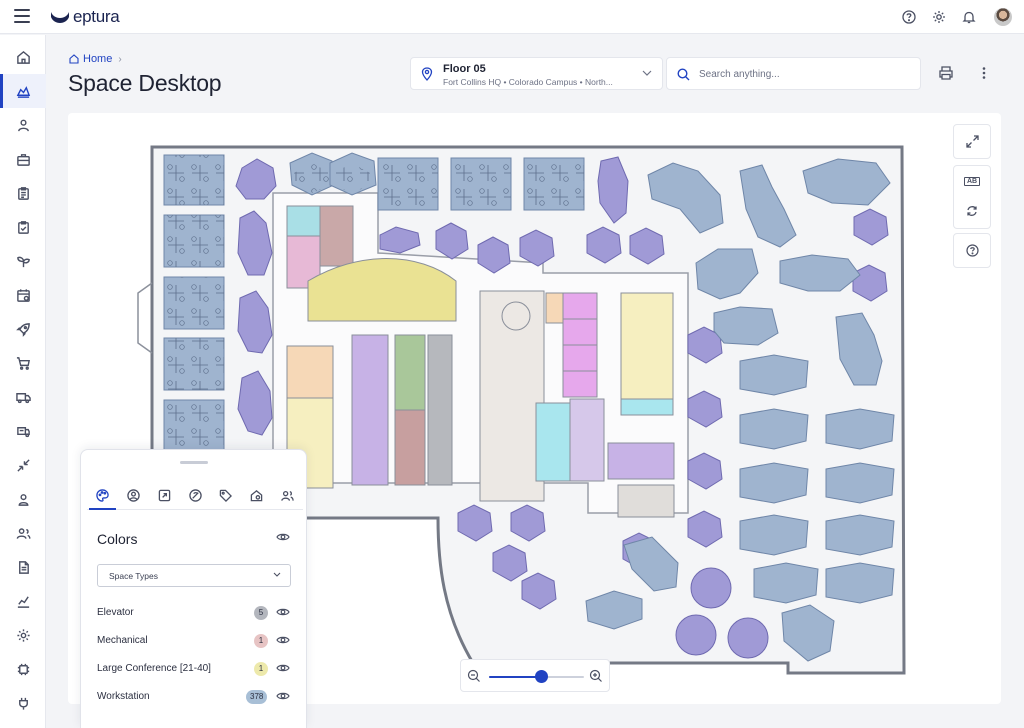 The width and height of the screenshot is (1024, 728). I want to click on nav-cart-icon, so click(23, 363).